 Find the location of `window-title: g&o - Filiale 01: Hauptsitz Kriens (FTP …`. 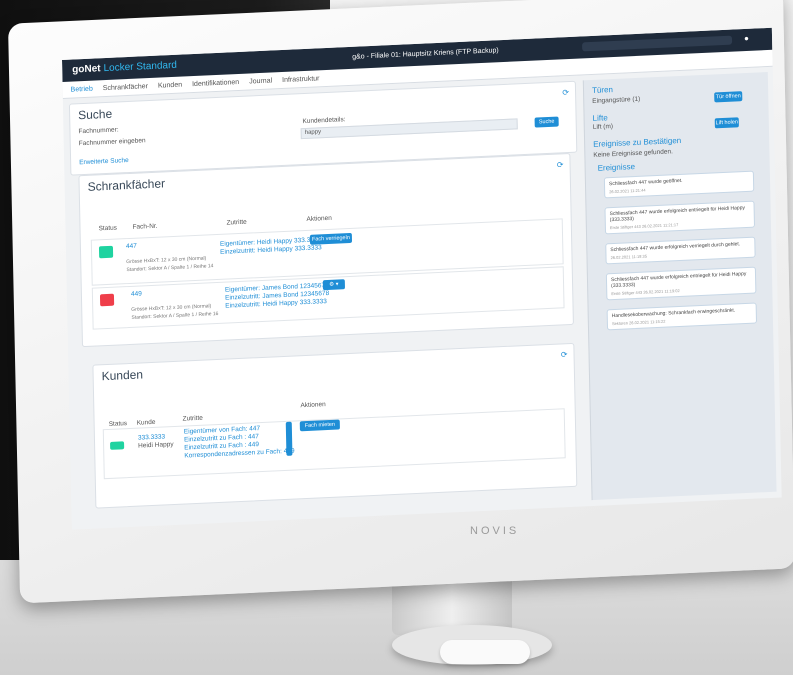

window-title: g&o - Filiale 01: Hauptsitz Kriens (FTP … is located at coordinates (425, 54).